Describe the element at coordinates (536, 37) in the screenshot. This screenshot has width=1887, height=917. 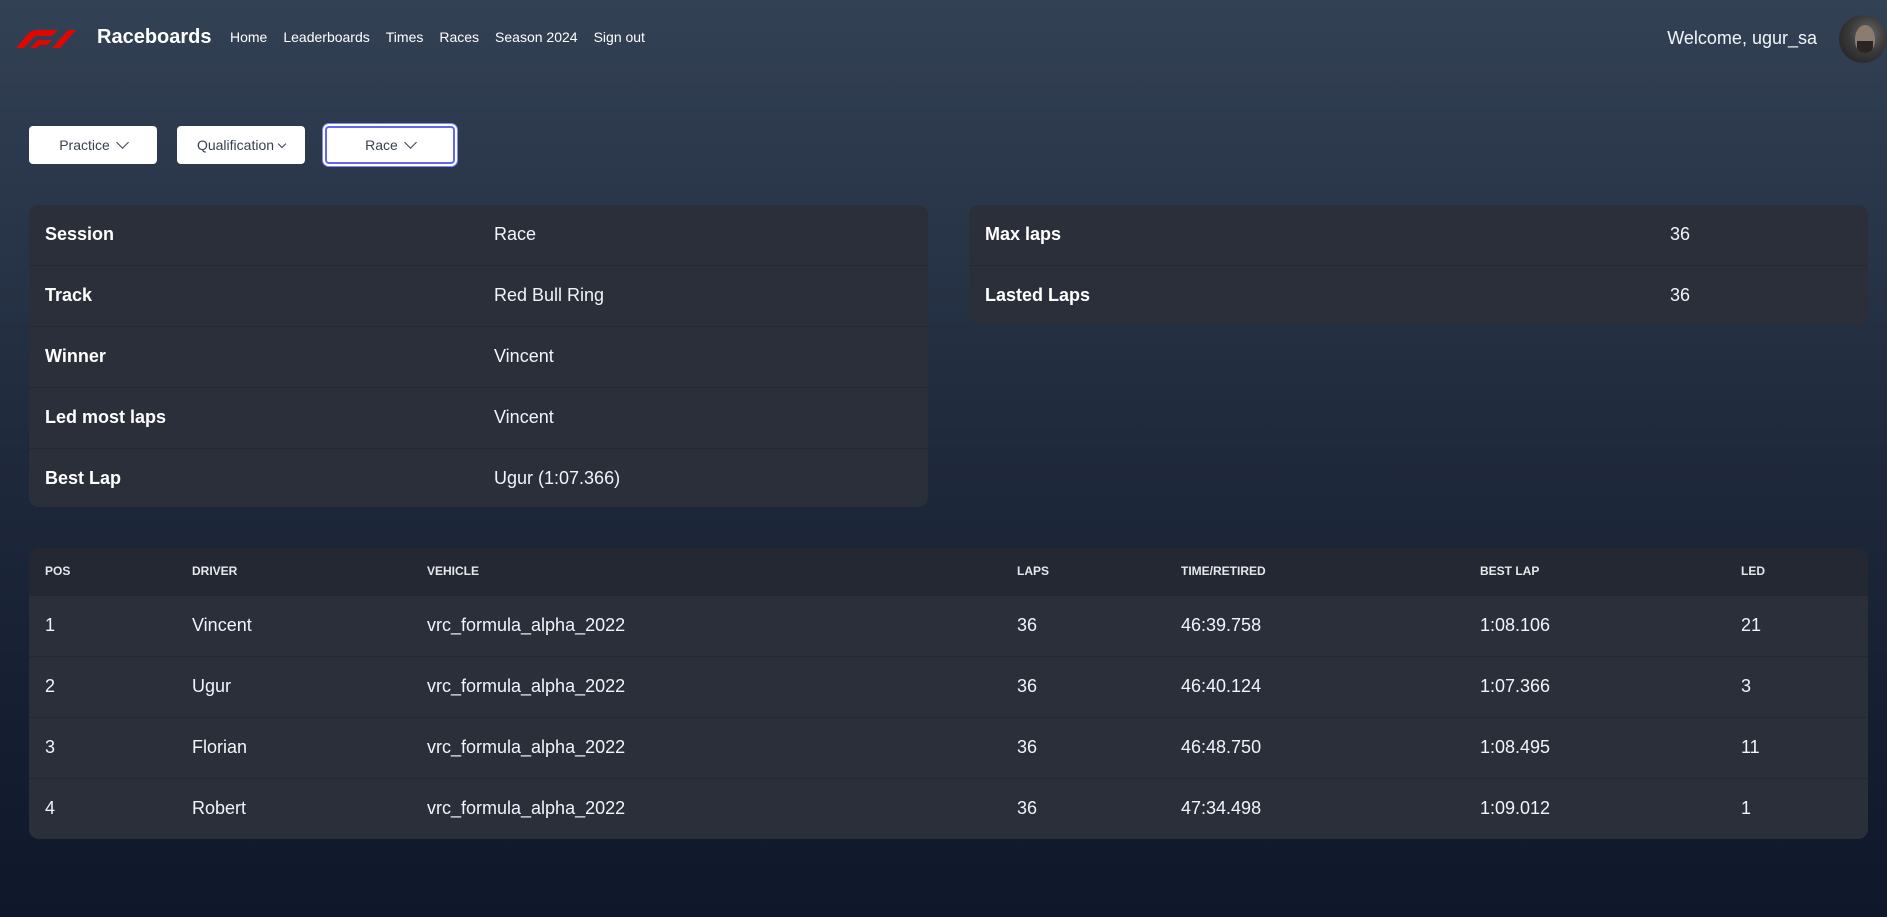
I see `nav-season-link: Season 2024` at that location.